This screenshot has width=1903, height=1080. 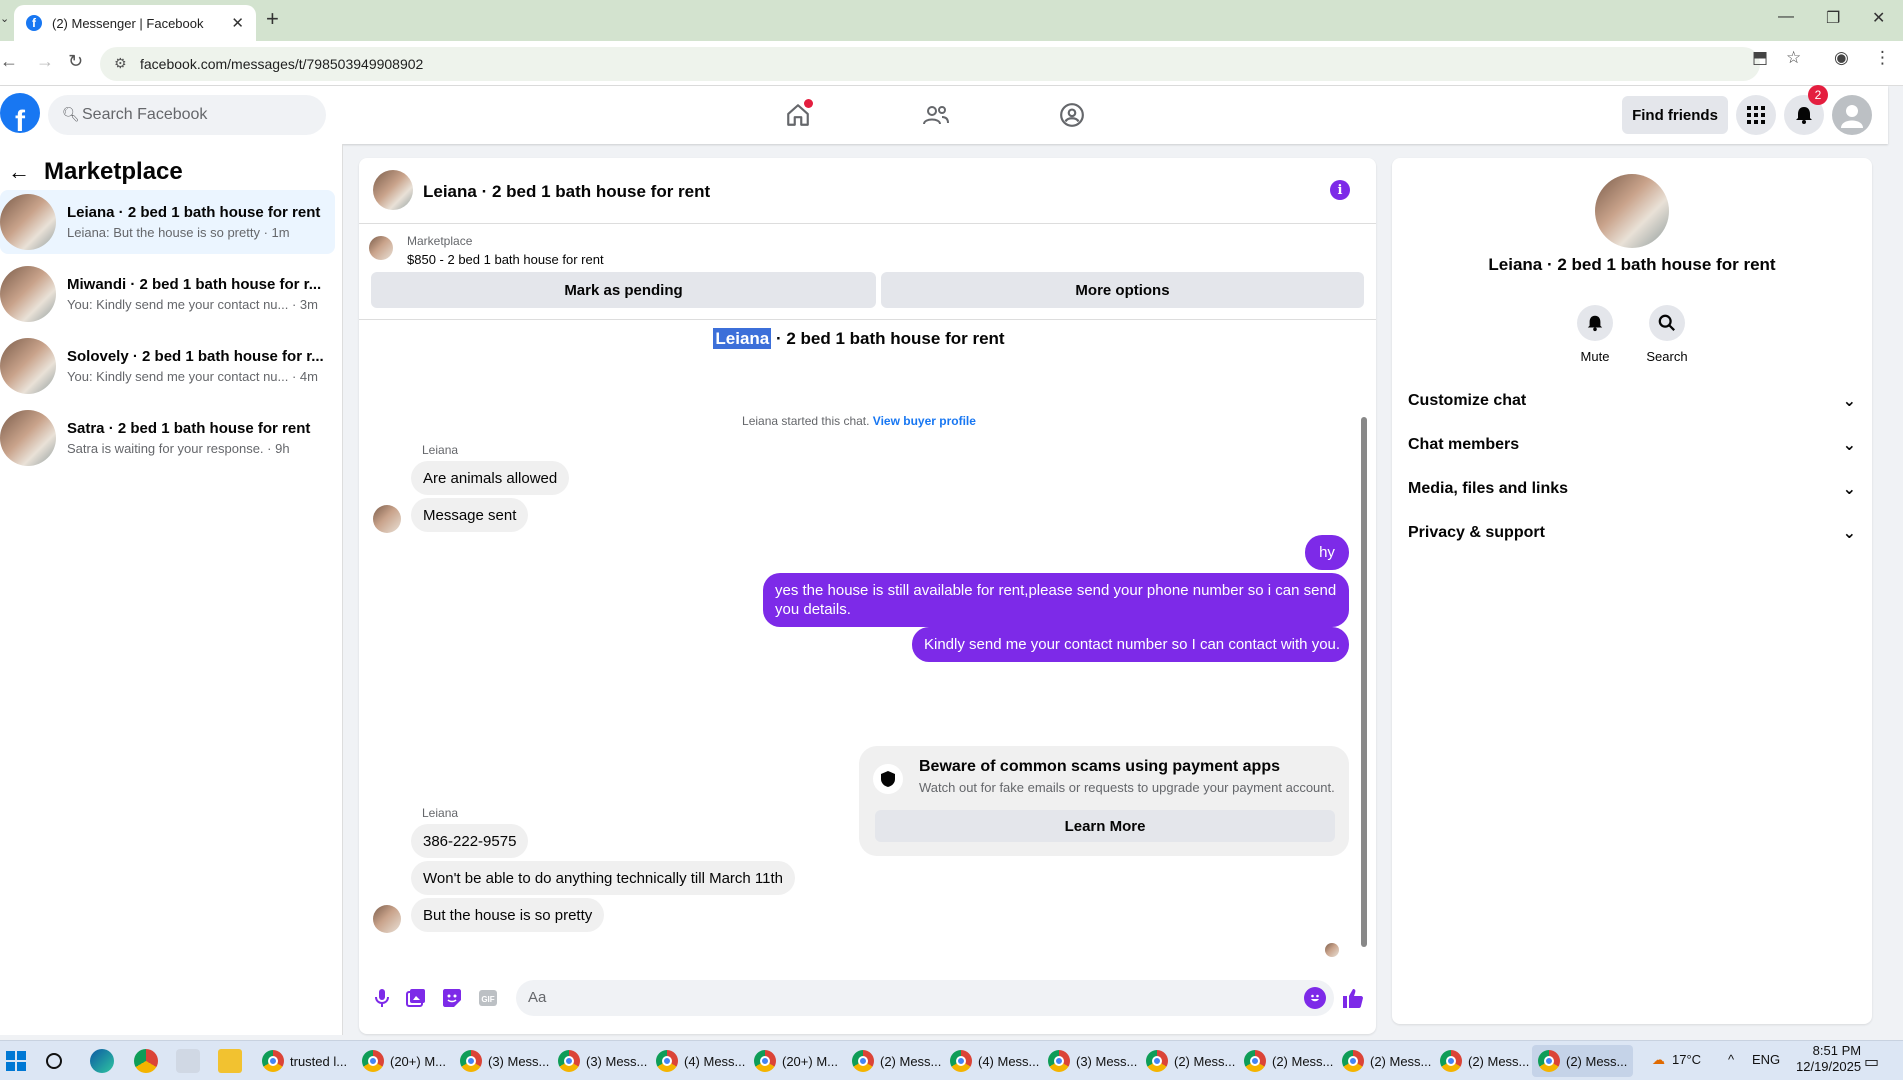 What do you see at coordinates (470, 515) in the screenshot?
I see `message-bubble-incoming: Message sent` at bounding box center [470, 515].